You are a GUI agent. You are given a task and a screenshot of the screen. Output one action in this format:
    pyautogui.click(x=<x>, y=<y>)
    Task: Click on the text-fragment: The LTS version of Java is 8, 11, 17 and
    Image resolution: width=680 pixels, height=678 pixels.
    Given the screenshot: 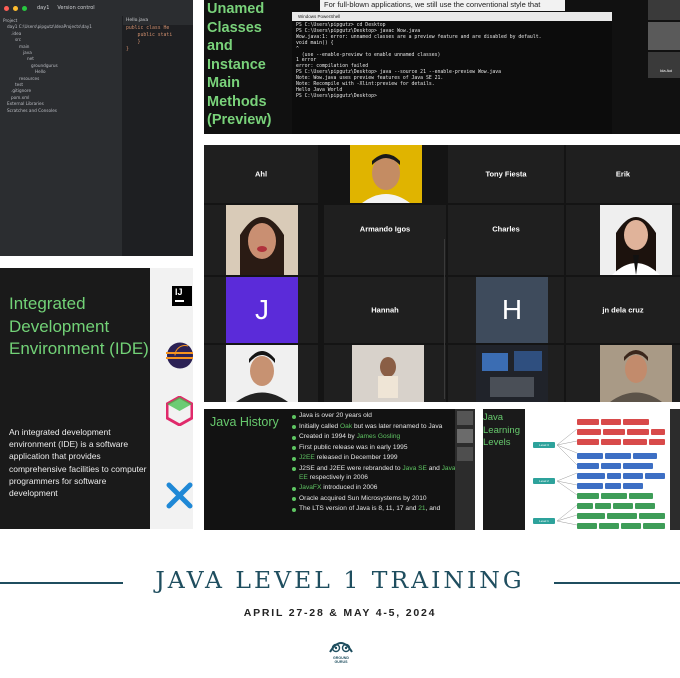 What is the action you would take?
    pyautogui.click(x=359, y=509)
    